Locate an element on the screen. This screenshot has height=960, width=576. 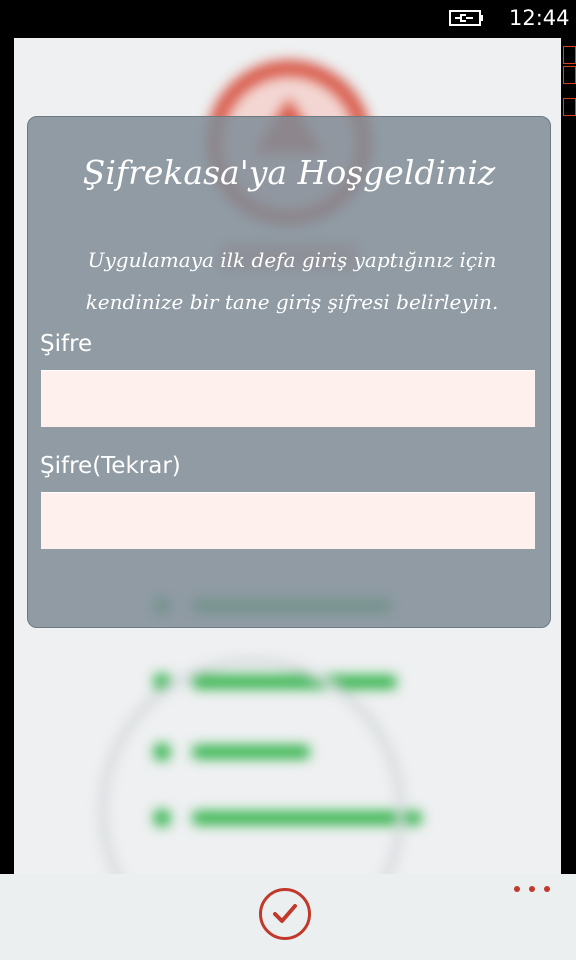
password-label: Şifre is located at coordinates (66, 344).